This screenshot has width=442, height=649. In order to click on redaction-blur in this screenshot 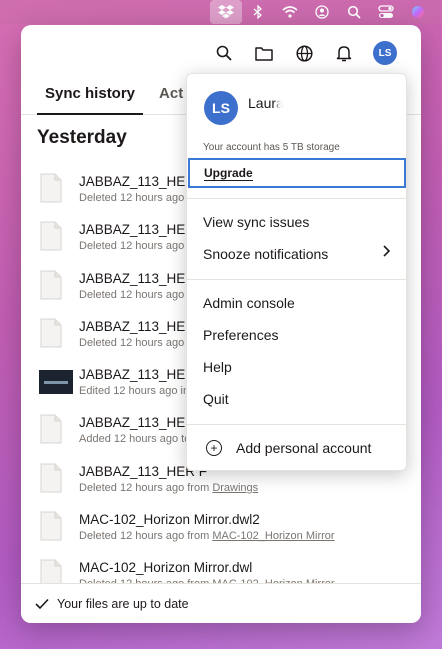, I will do `click(333, 110)`.